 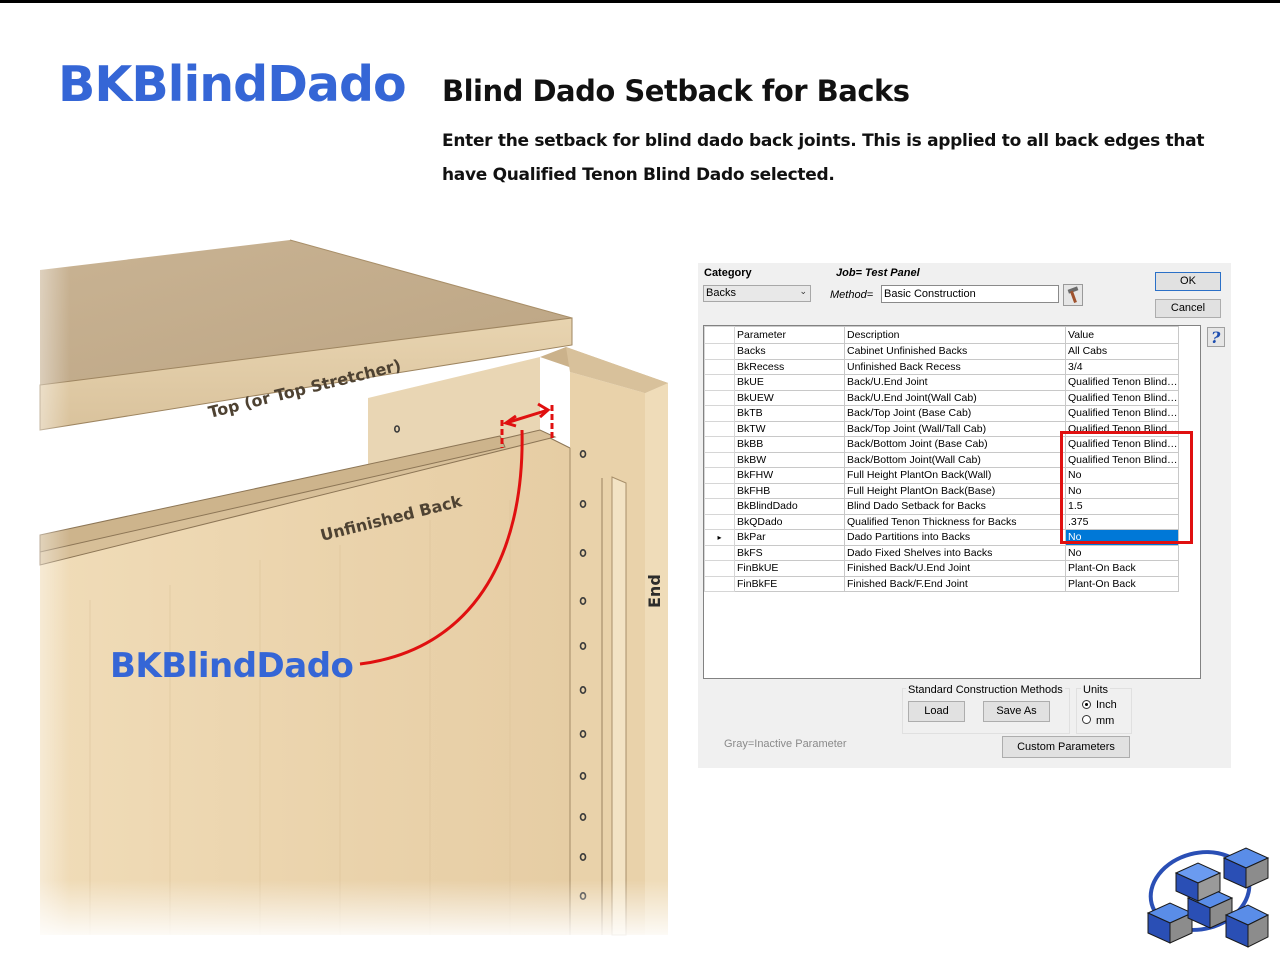 I want to click on units-label: Units, so click(x=1096, y=690).